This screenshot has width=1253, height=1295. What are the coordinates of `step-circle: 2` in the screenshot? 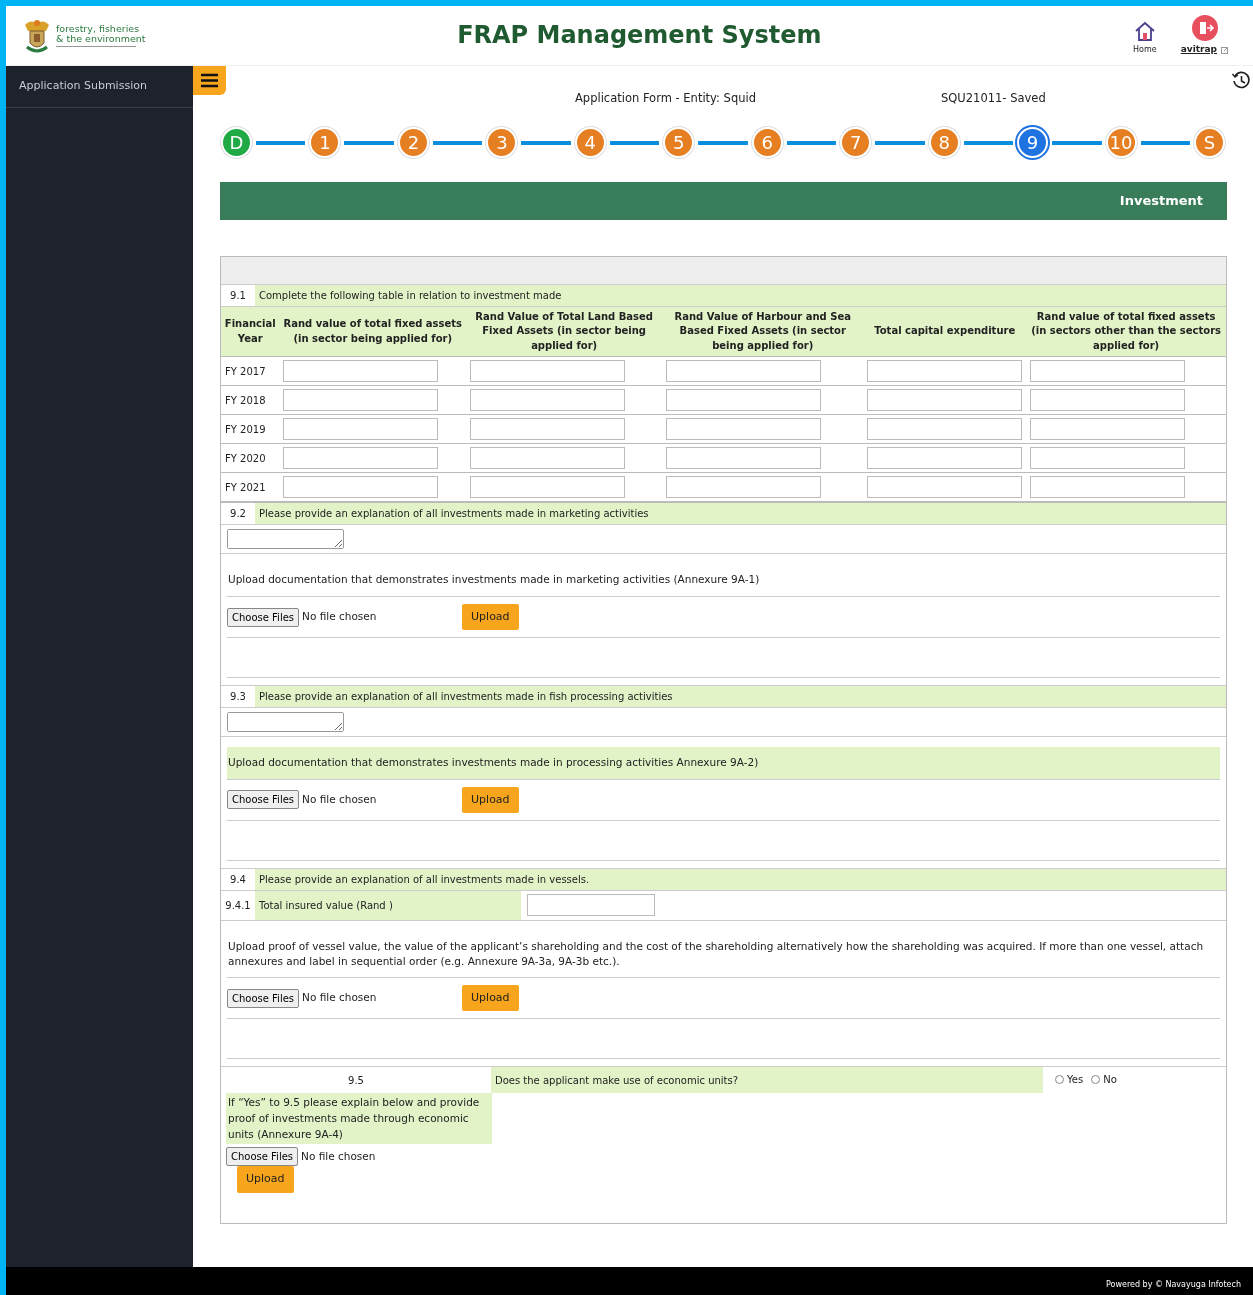 It's located at (413, 143).